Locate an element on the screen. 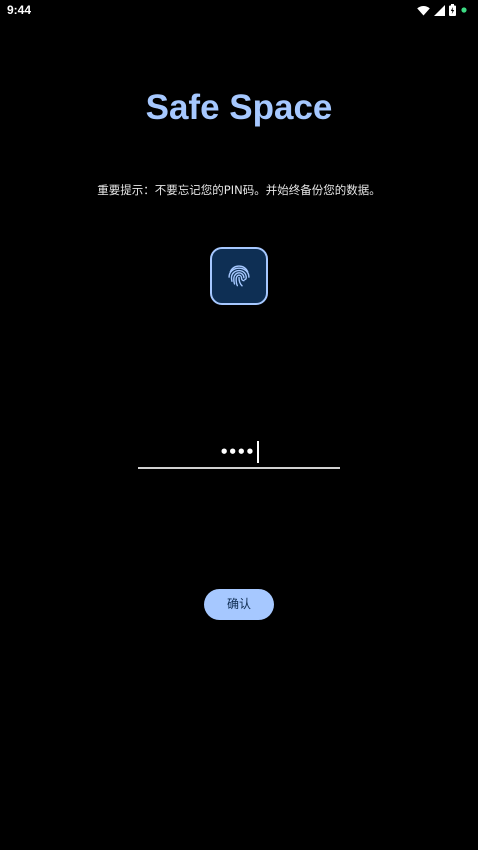 The width and height of the screenshot is (478, 850). status-icons is located at coordinates (442, 10).